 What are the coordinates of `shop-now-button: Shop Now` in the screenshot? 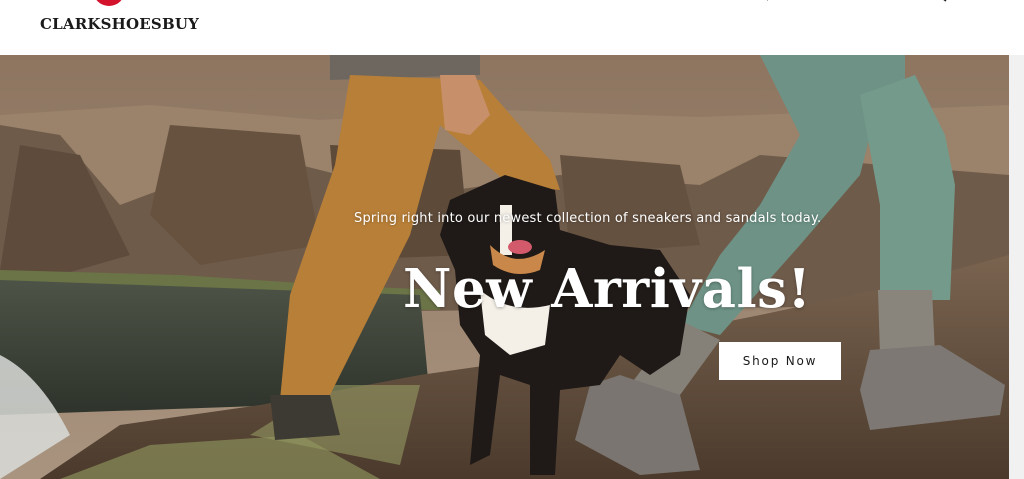 It's located at (780, 361).